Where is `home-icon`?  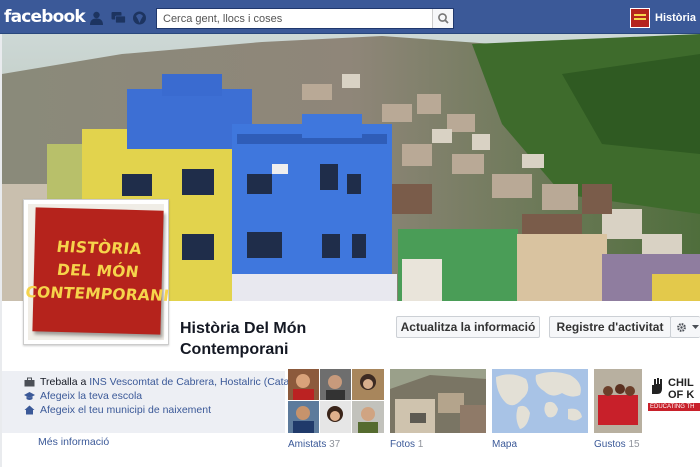
home-icon is located at coordinates (29, 410).